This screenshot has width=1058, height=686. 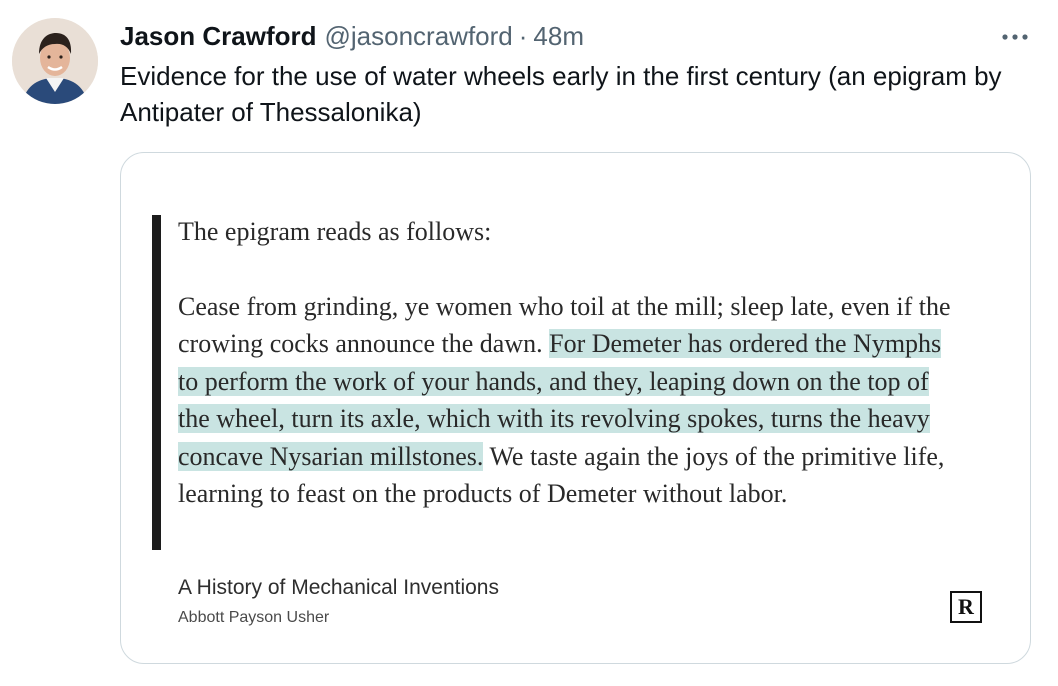 I want to click on more-options-icon, so click(x=1015, y=37).